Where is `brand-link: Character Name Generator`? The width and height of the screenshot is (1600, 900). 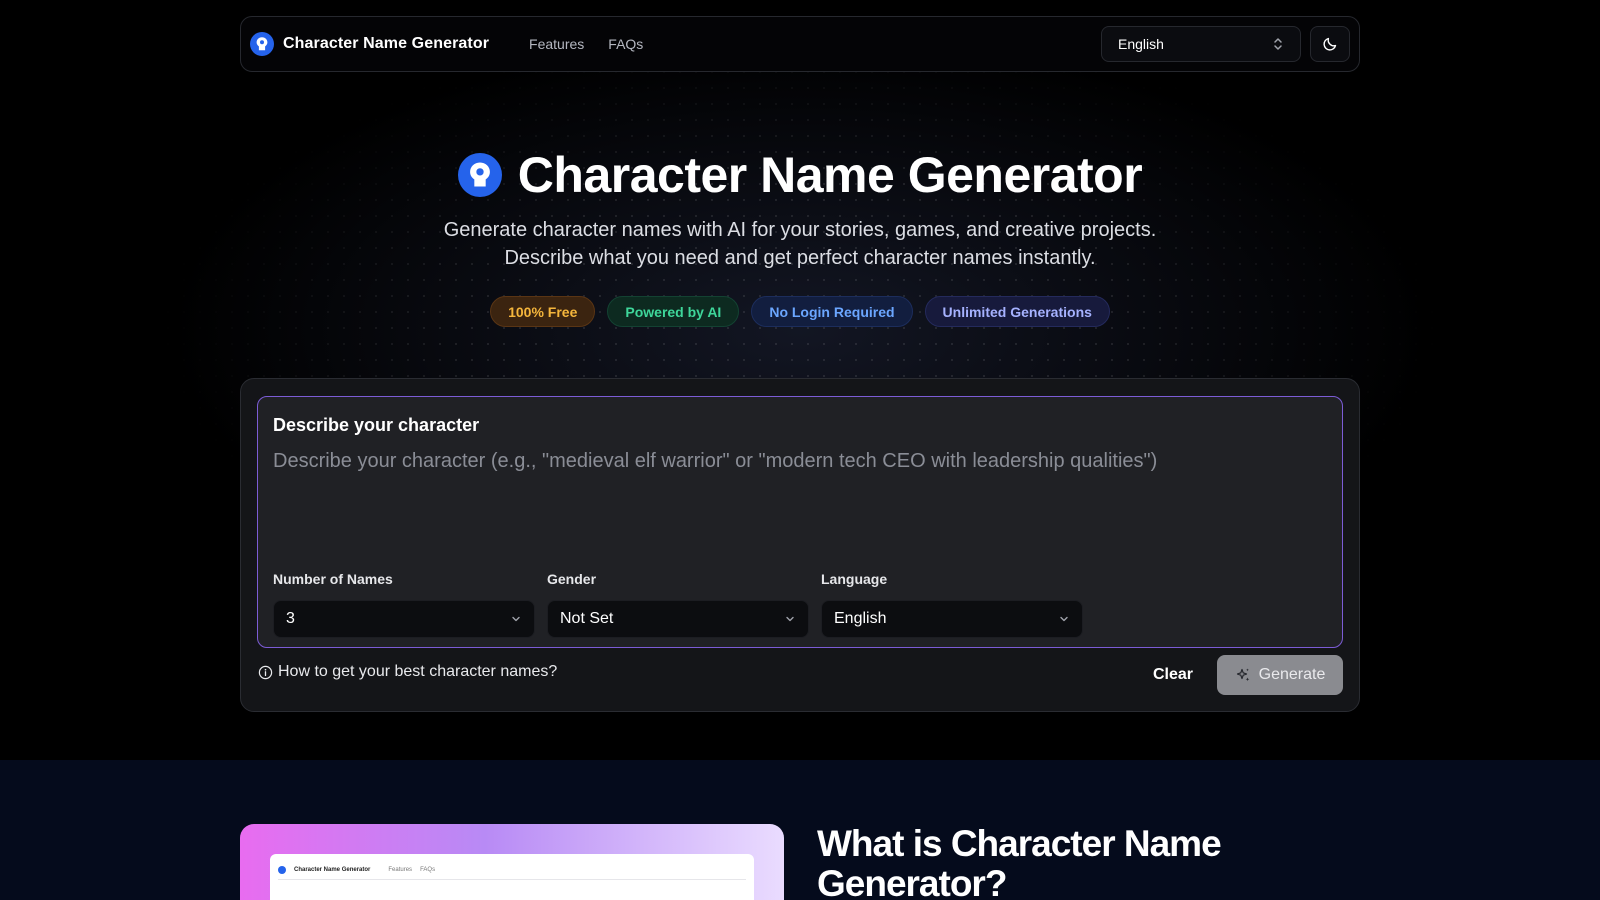
brand-link: Character Name Generator is located at coordinates (369, 44).